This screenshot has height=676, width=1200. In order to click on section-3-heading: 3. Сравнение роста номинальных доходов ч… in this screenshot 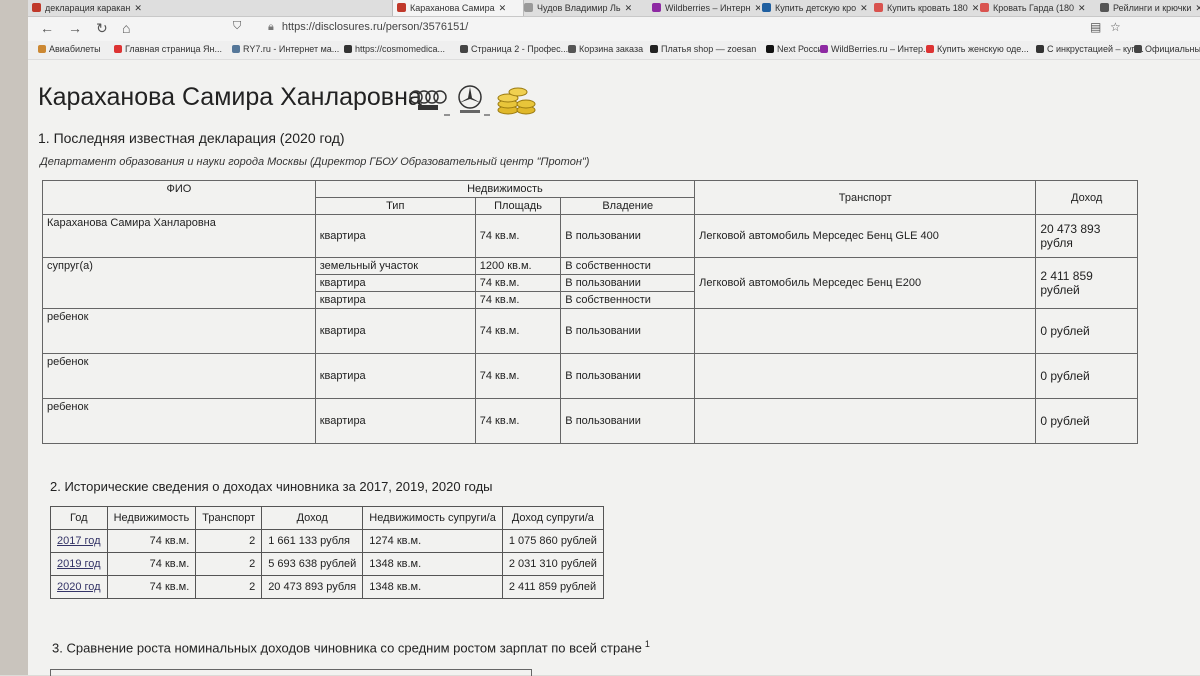, I will do `click(351, 647)`.